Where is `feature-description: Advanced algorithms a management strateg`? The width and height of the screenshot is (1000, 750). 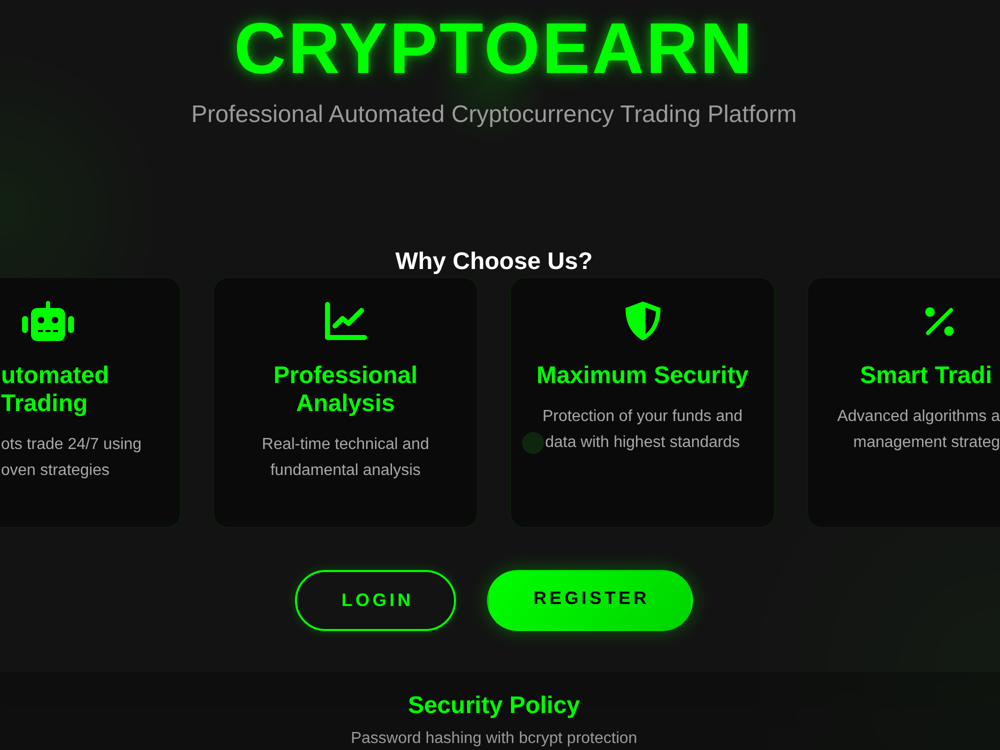 feature-description: Advanced algorithms a management strateg is located at coordinates (918, 430).